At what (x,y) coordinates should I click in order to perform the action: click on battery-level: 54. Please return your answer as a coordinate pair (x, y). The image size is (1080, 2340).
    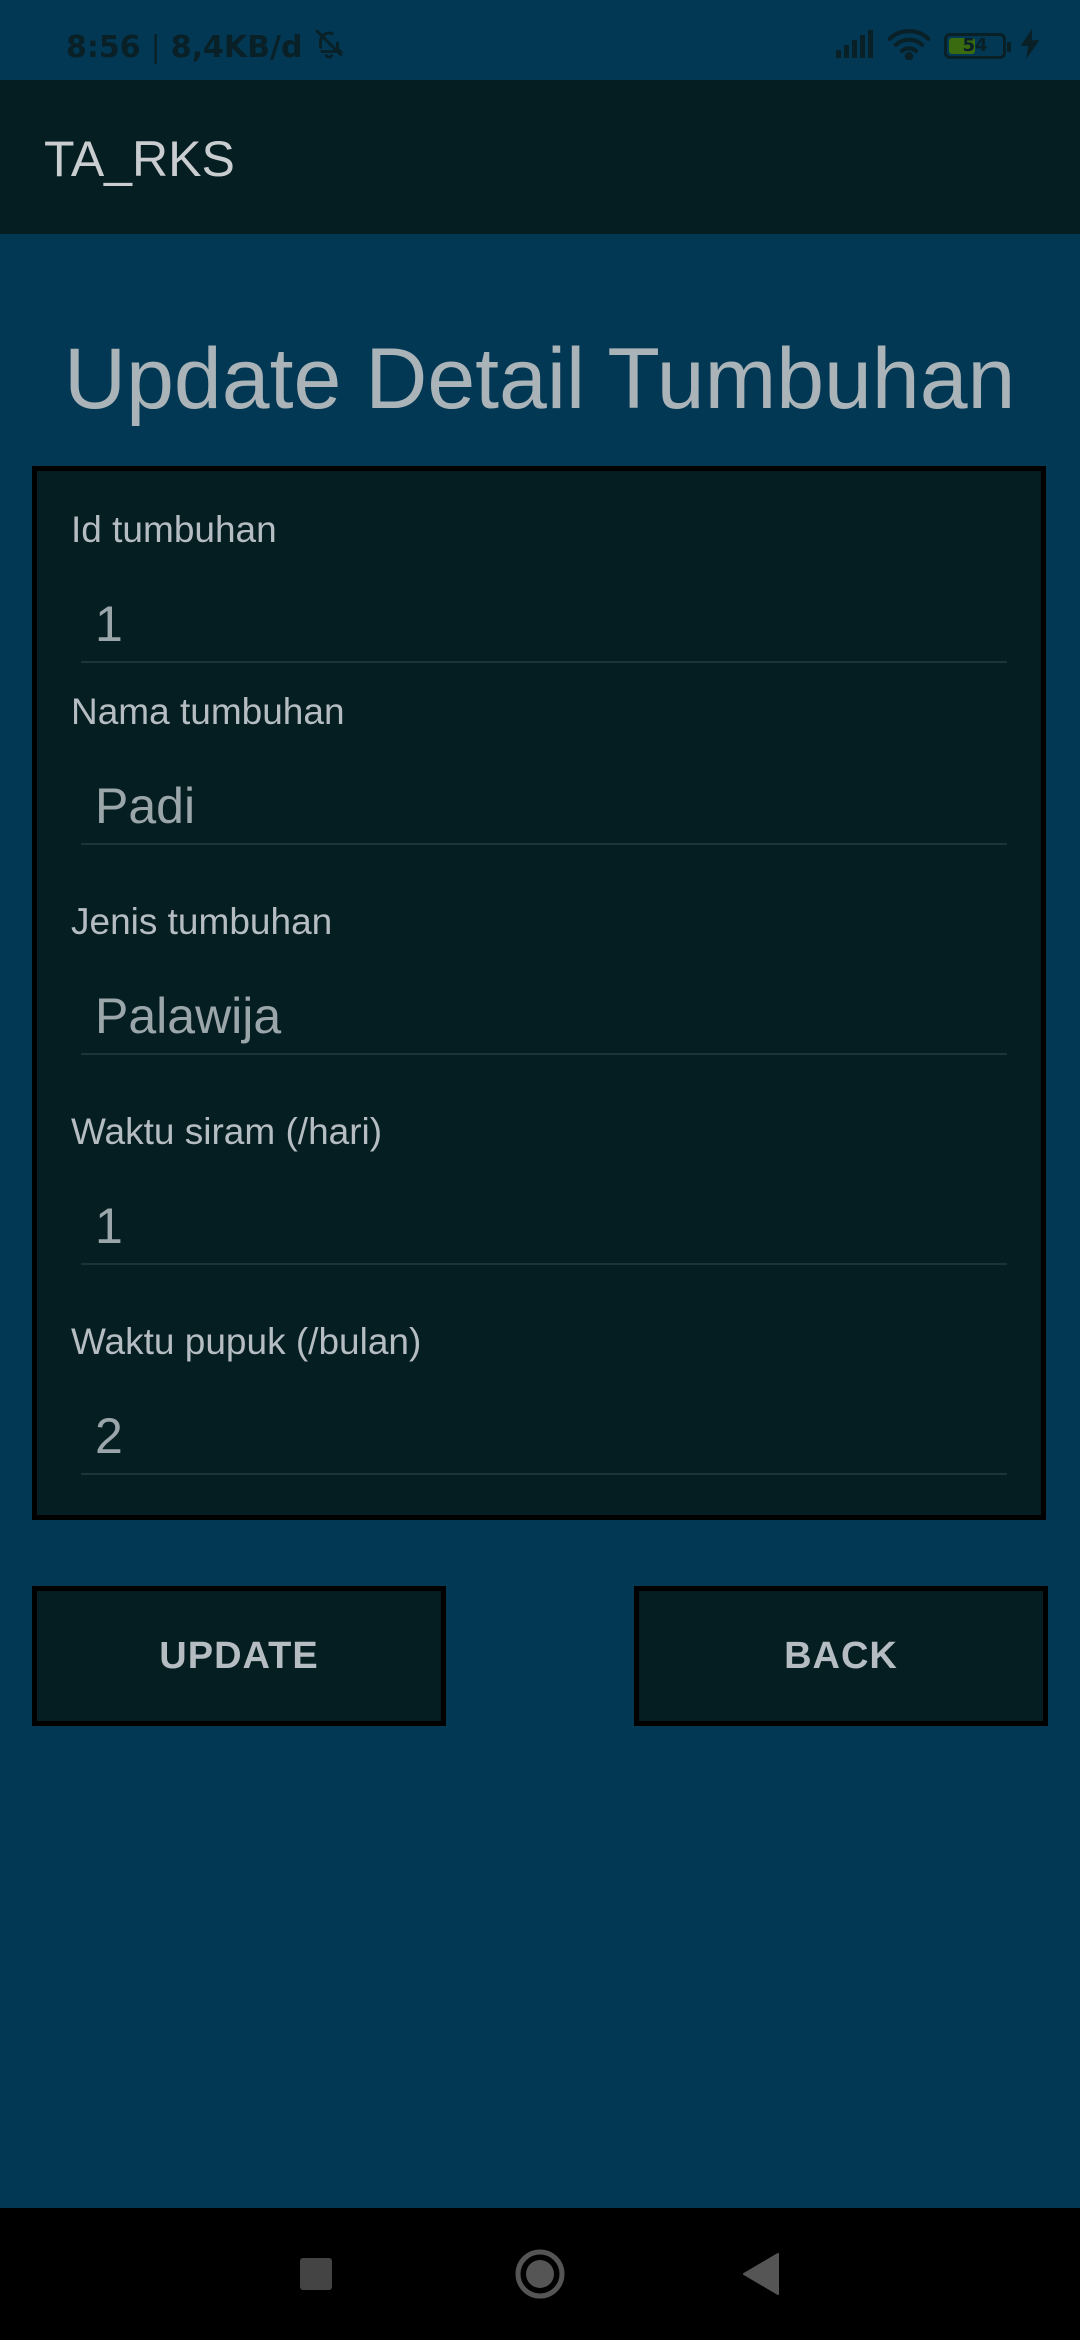
    Looking at the image, I should click on (975, 45).